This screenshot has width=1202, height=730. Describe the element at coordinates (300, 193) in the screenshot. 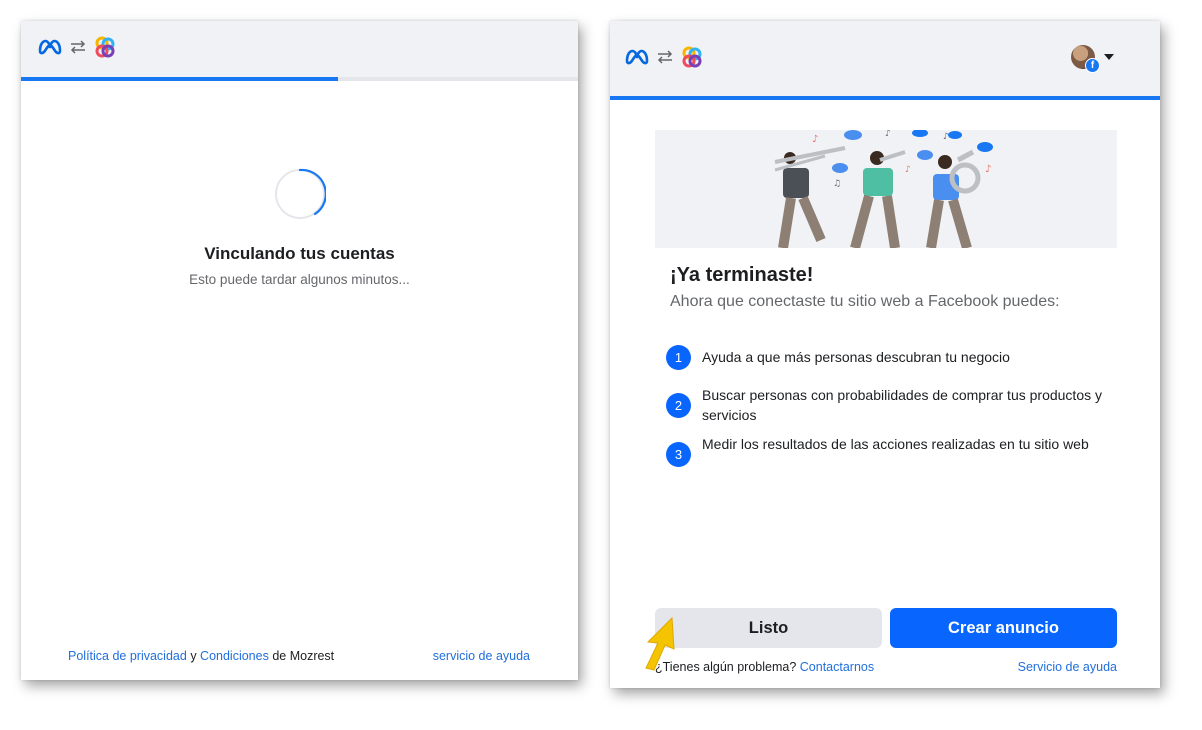

I see `loading-spinner-icon` at that location.